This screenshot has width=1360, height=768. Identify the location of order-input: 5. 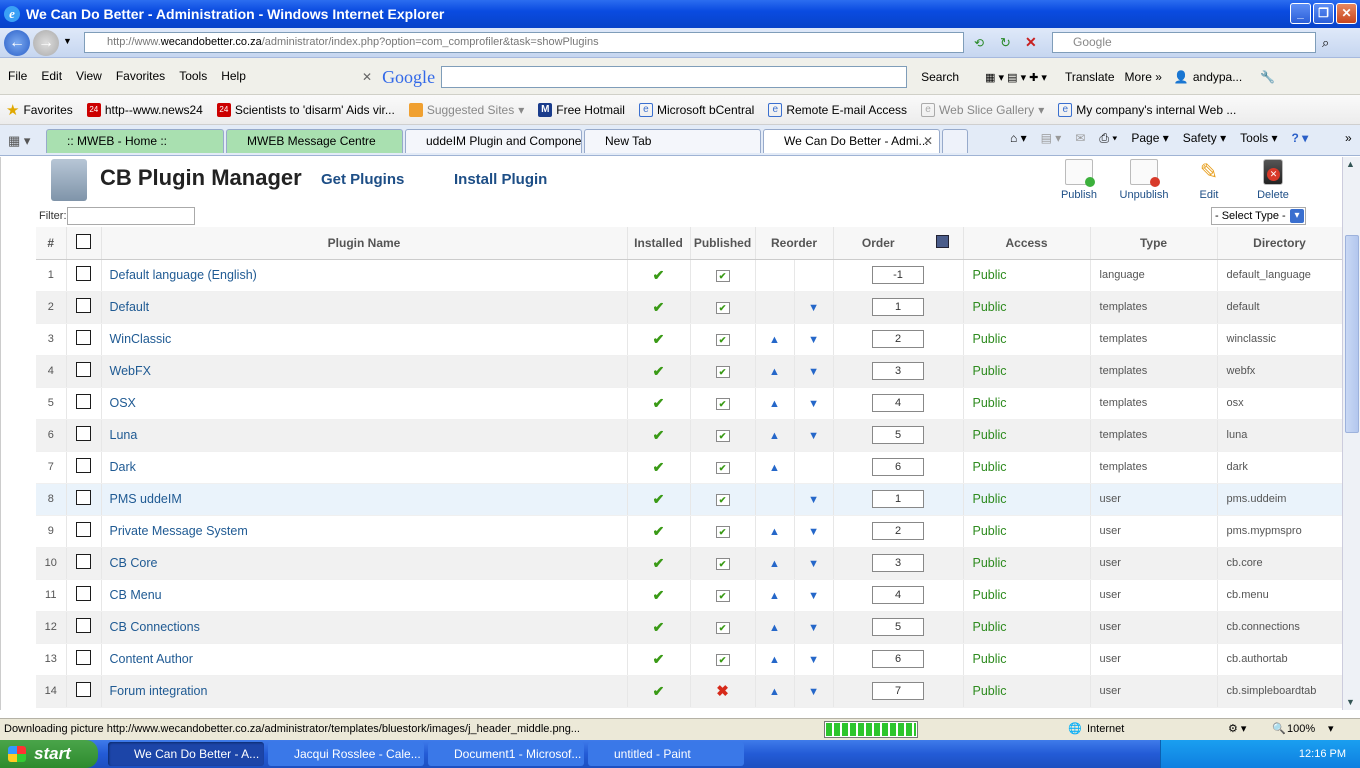
(898, 627).